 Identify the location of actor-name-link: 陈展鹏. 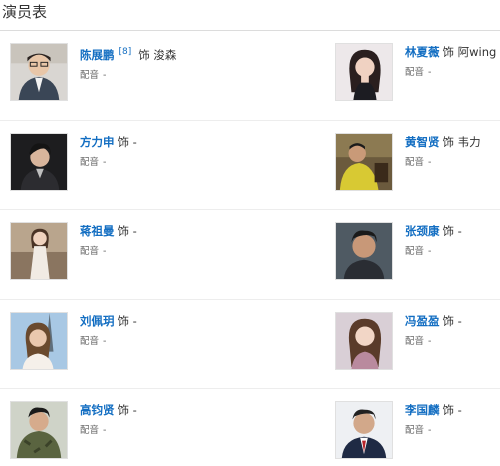
(97, 55).